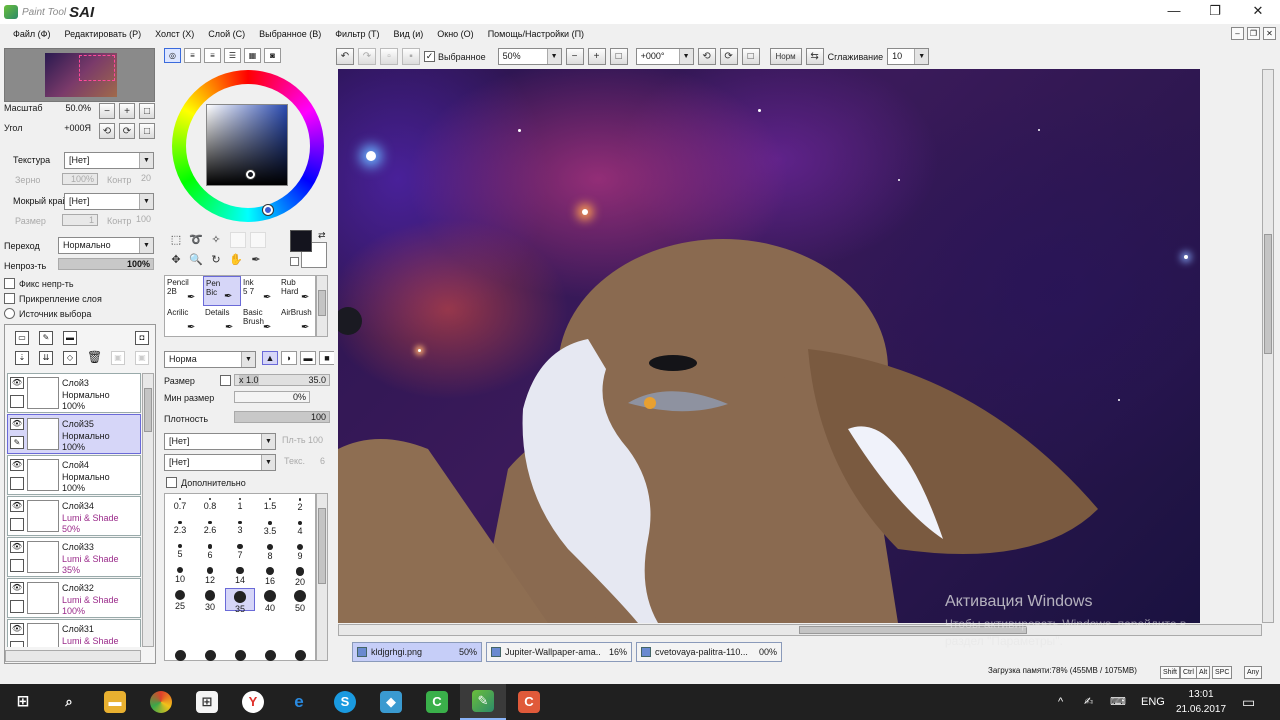 Image resolution: width=1280 pixels, height=720 pixels. What do you see at coordinates (270, 507) in the screenshot?
I see `brush-size-preset: 1.5` at bounding box center [270, 507].